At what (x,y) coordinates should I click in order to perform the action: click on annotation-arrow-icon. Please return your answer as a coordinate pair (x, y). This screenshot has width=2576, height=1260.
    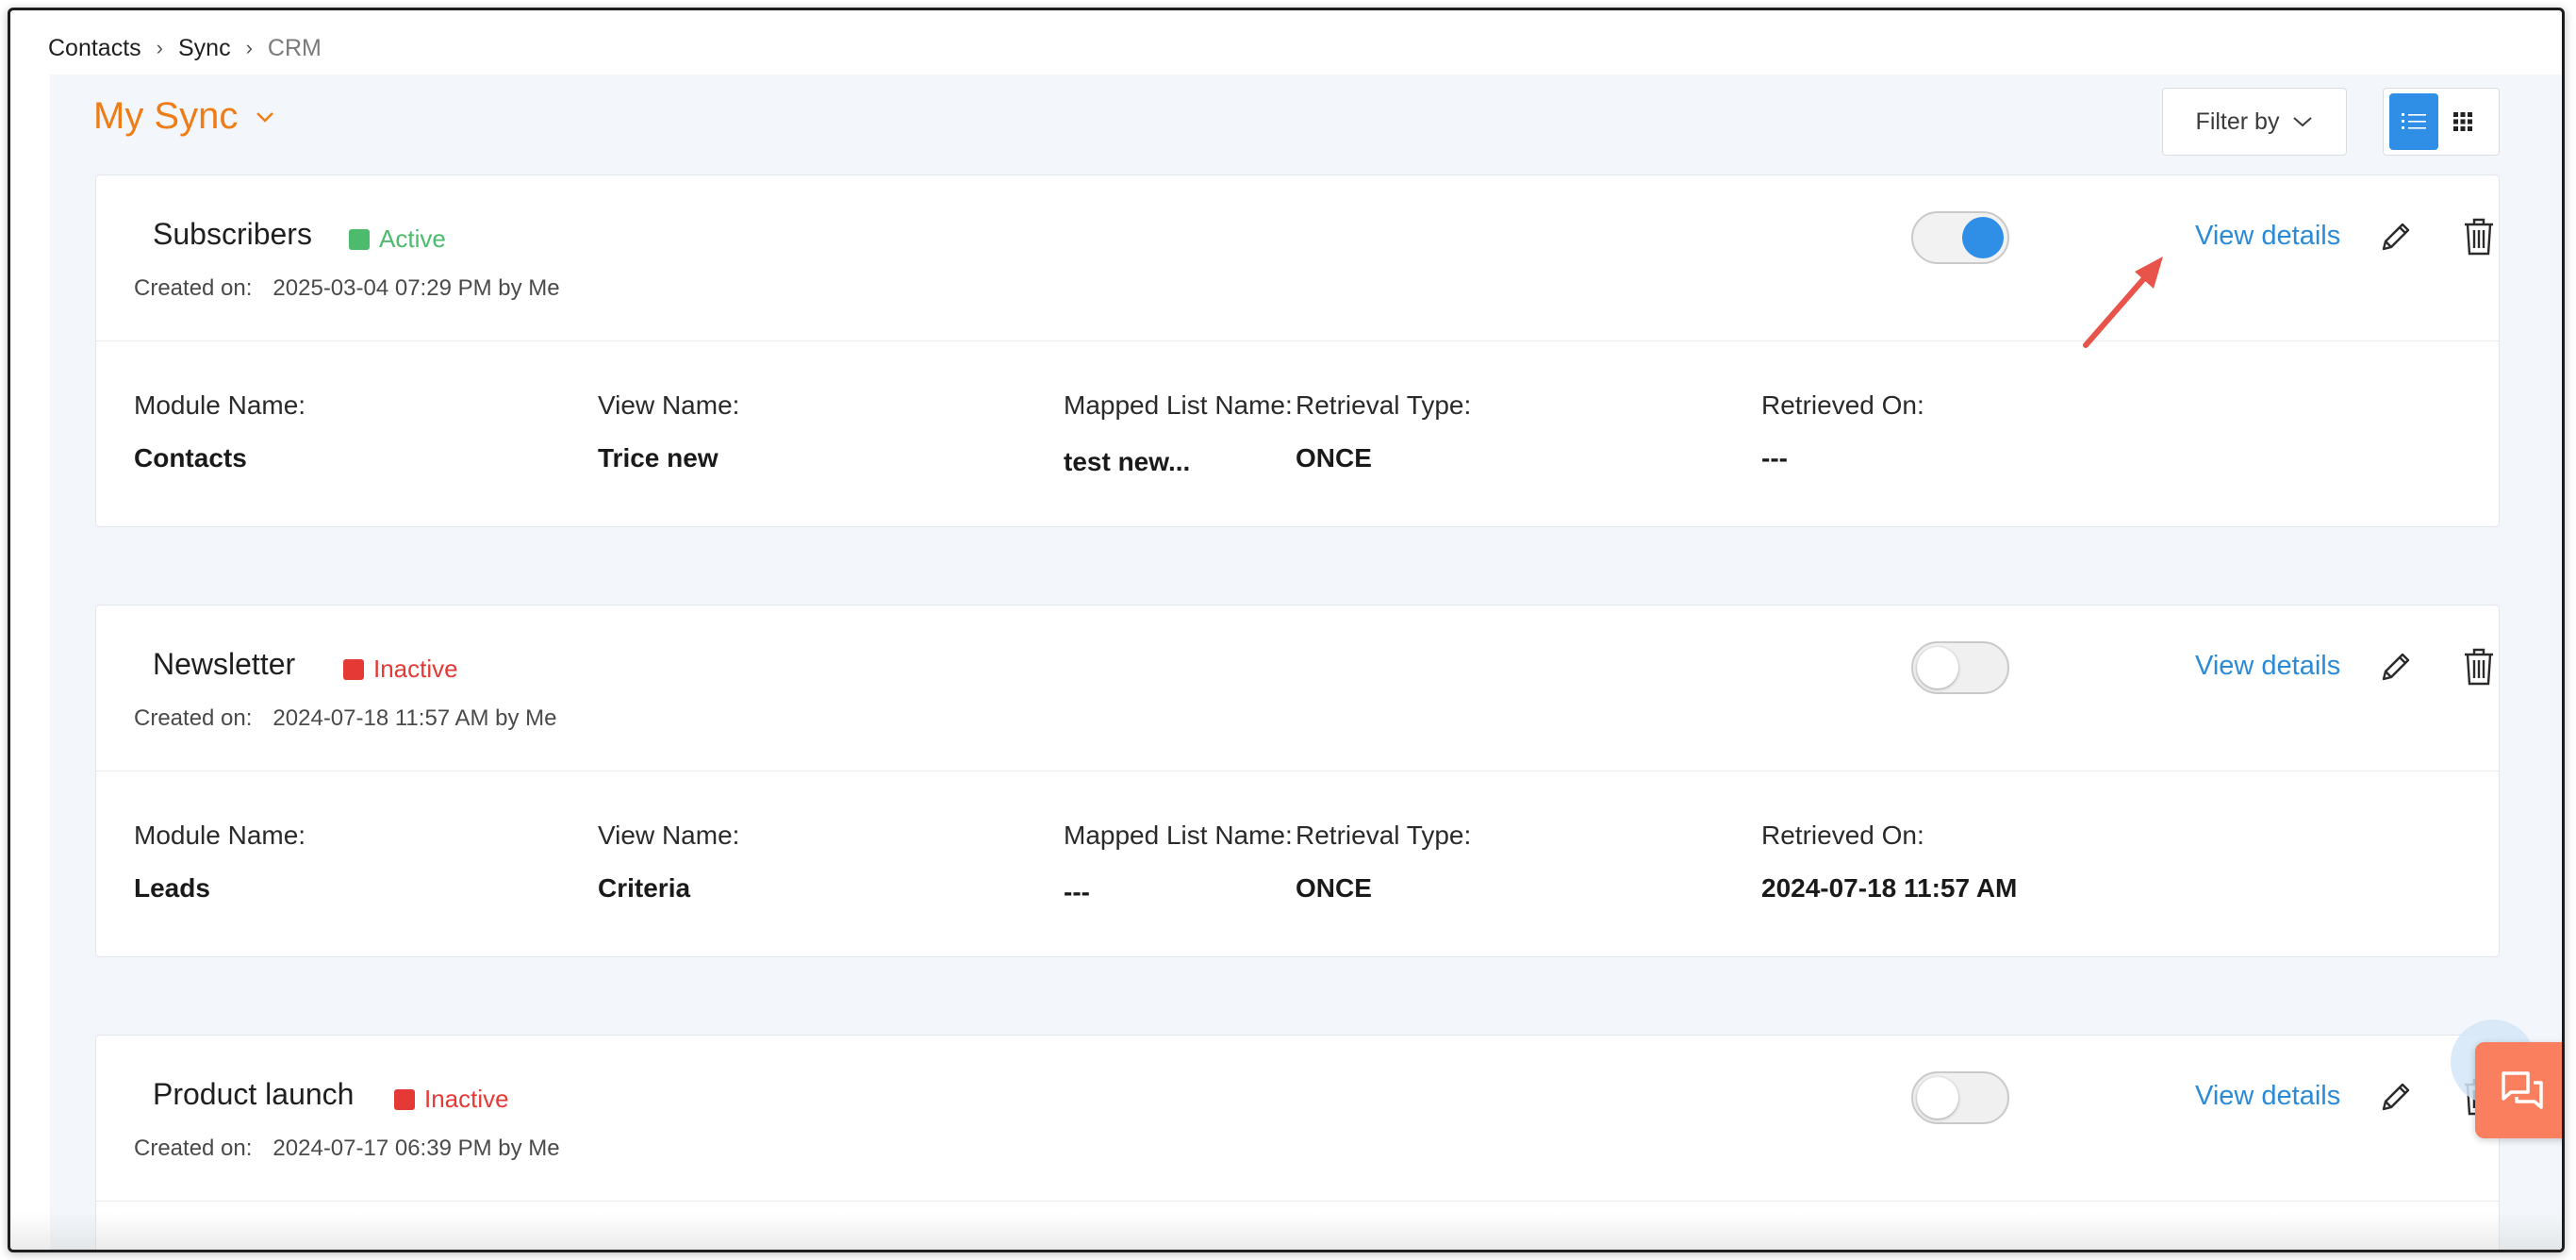
    Looking at the image, I should click on (2123, 302).